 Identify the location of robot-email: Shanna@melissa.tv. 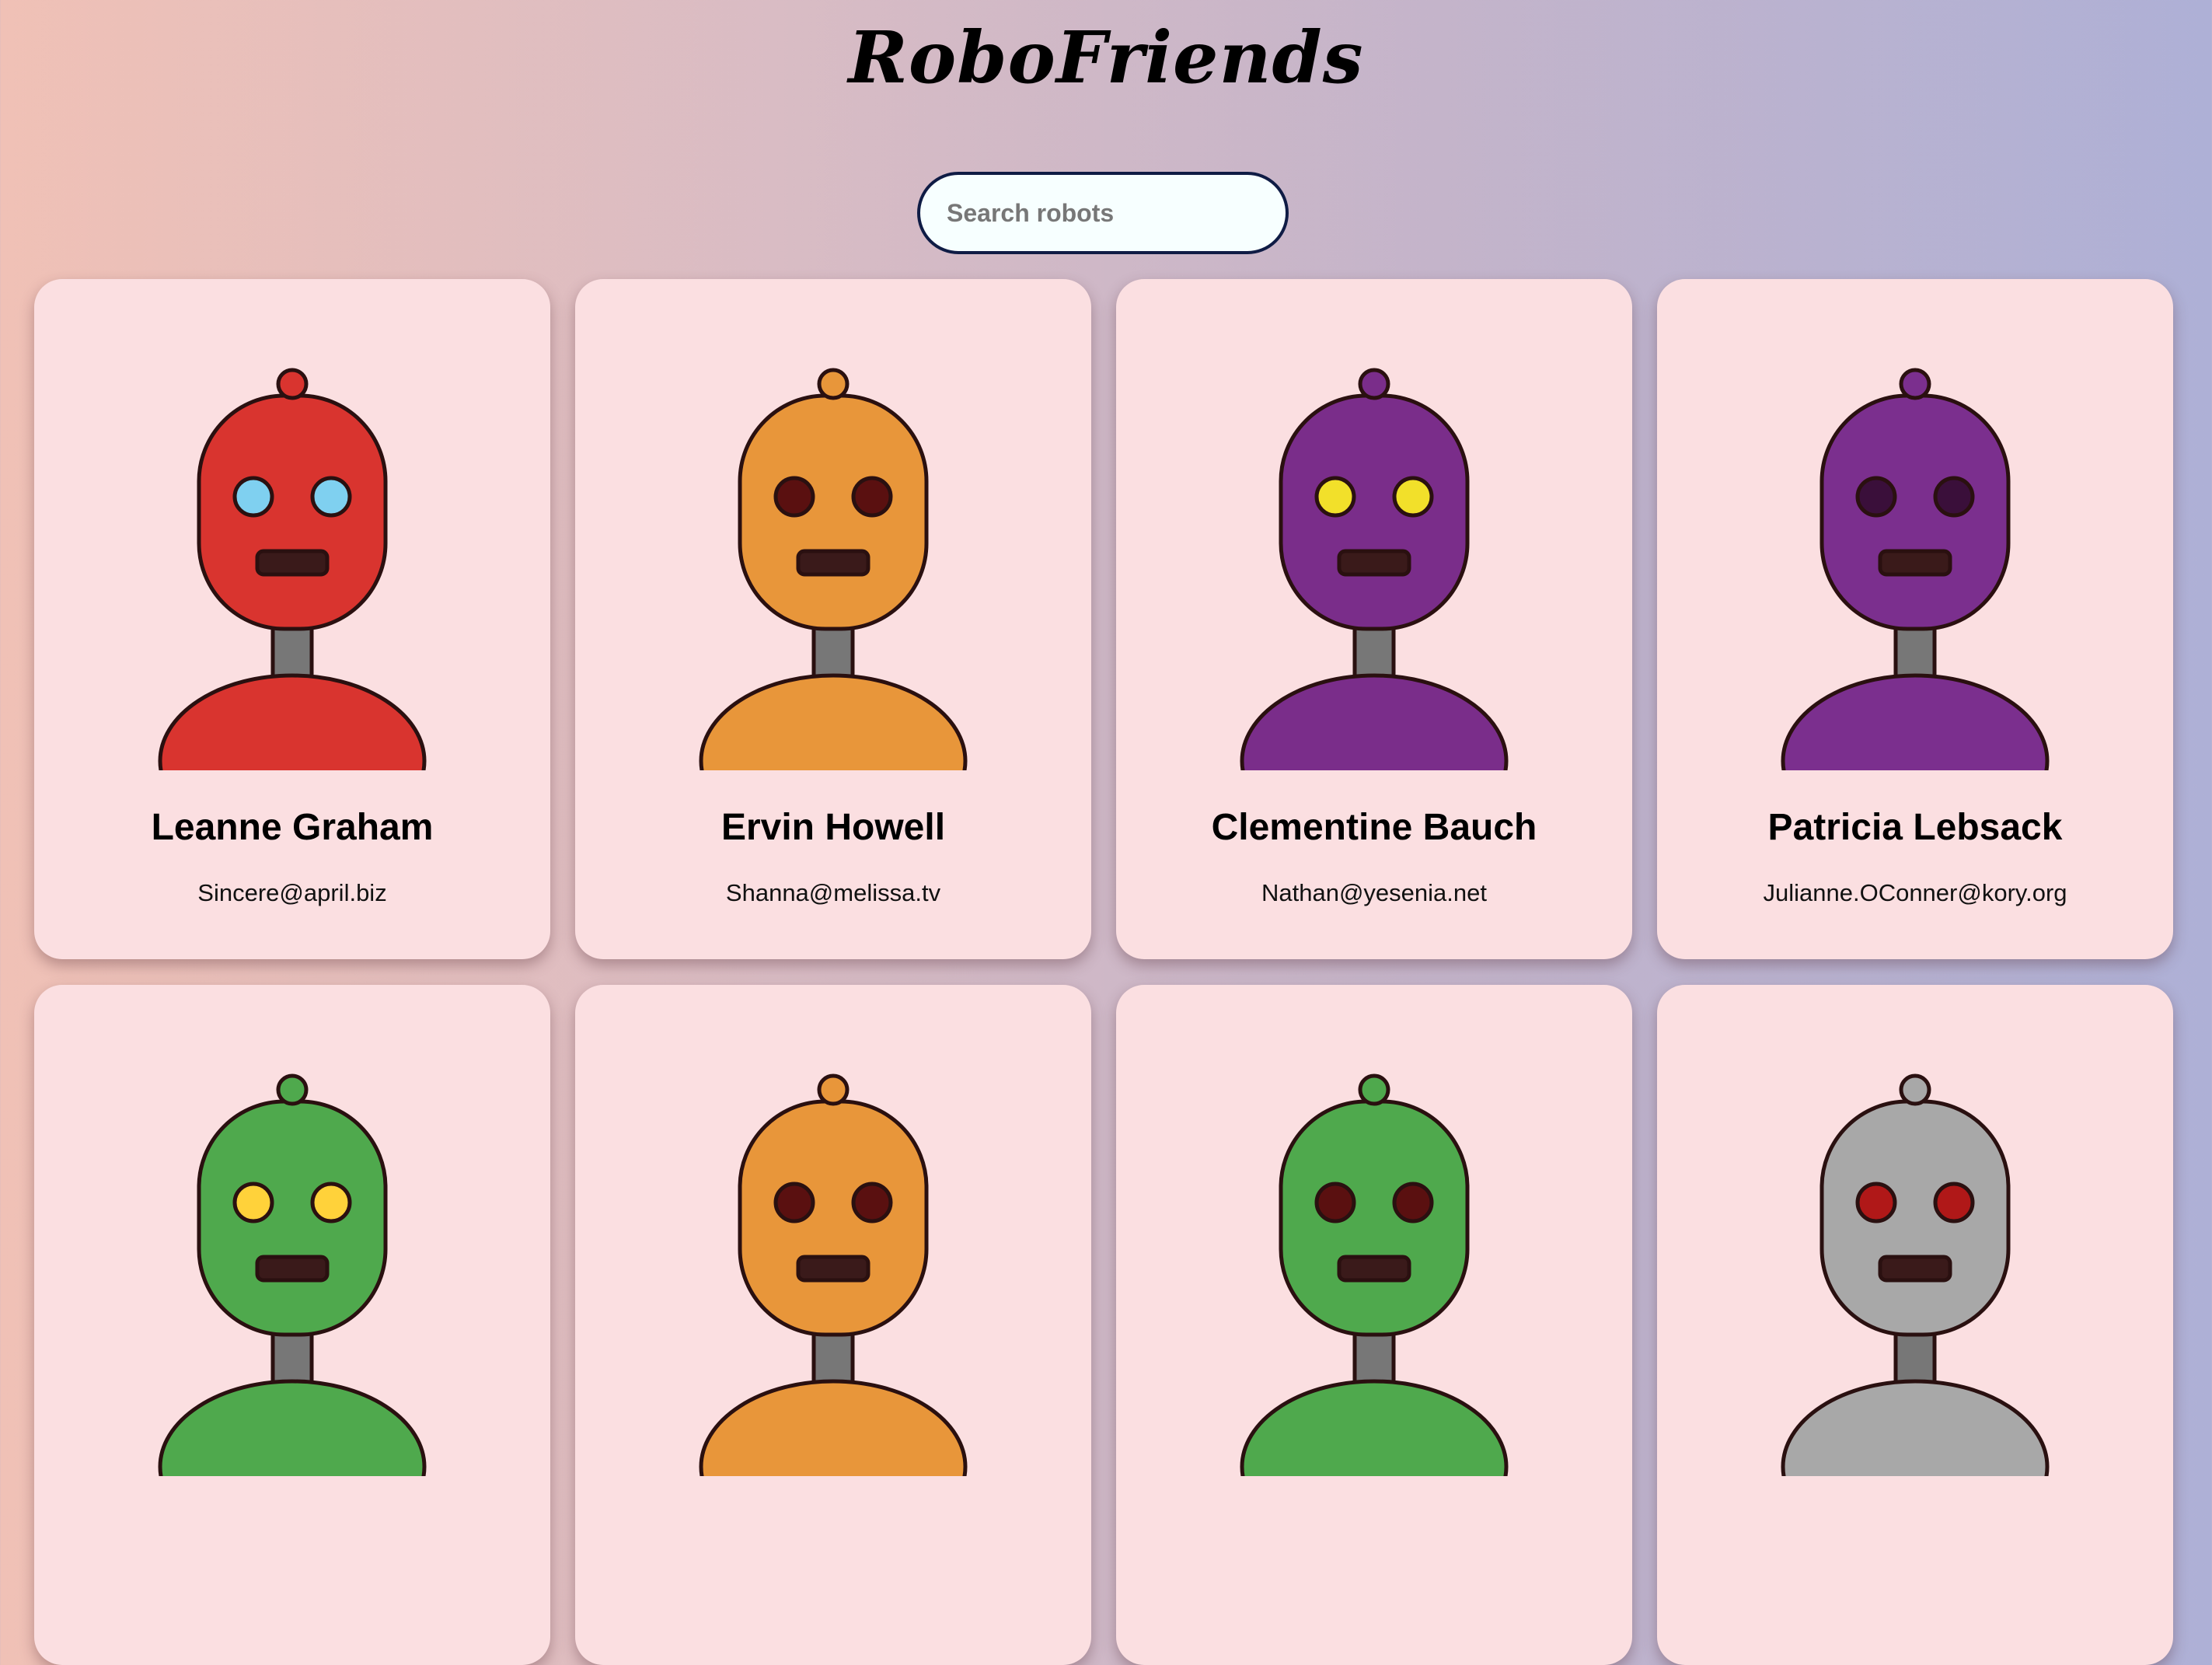
(833, 892).